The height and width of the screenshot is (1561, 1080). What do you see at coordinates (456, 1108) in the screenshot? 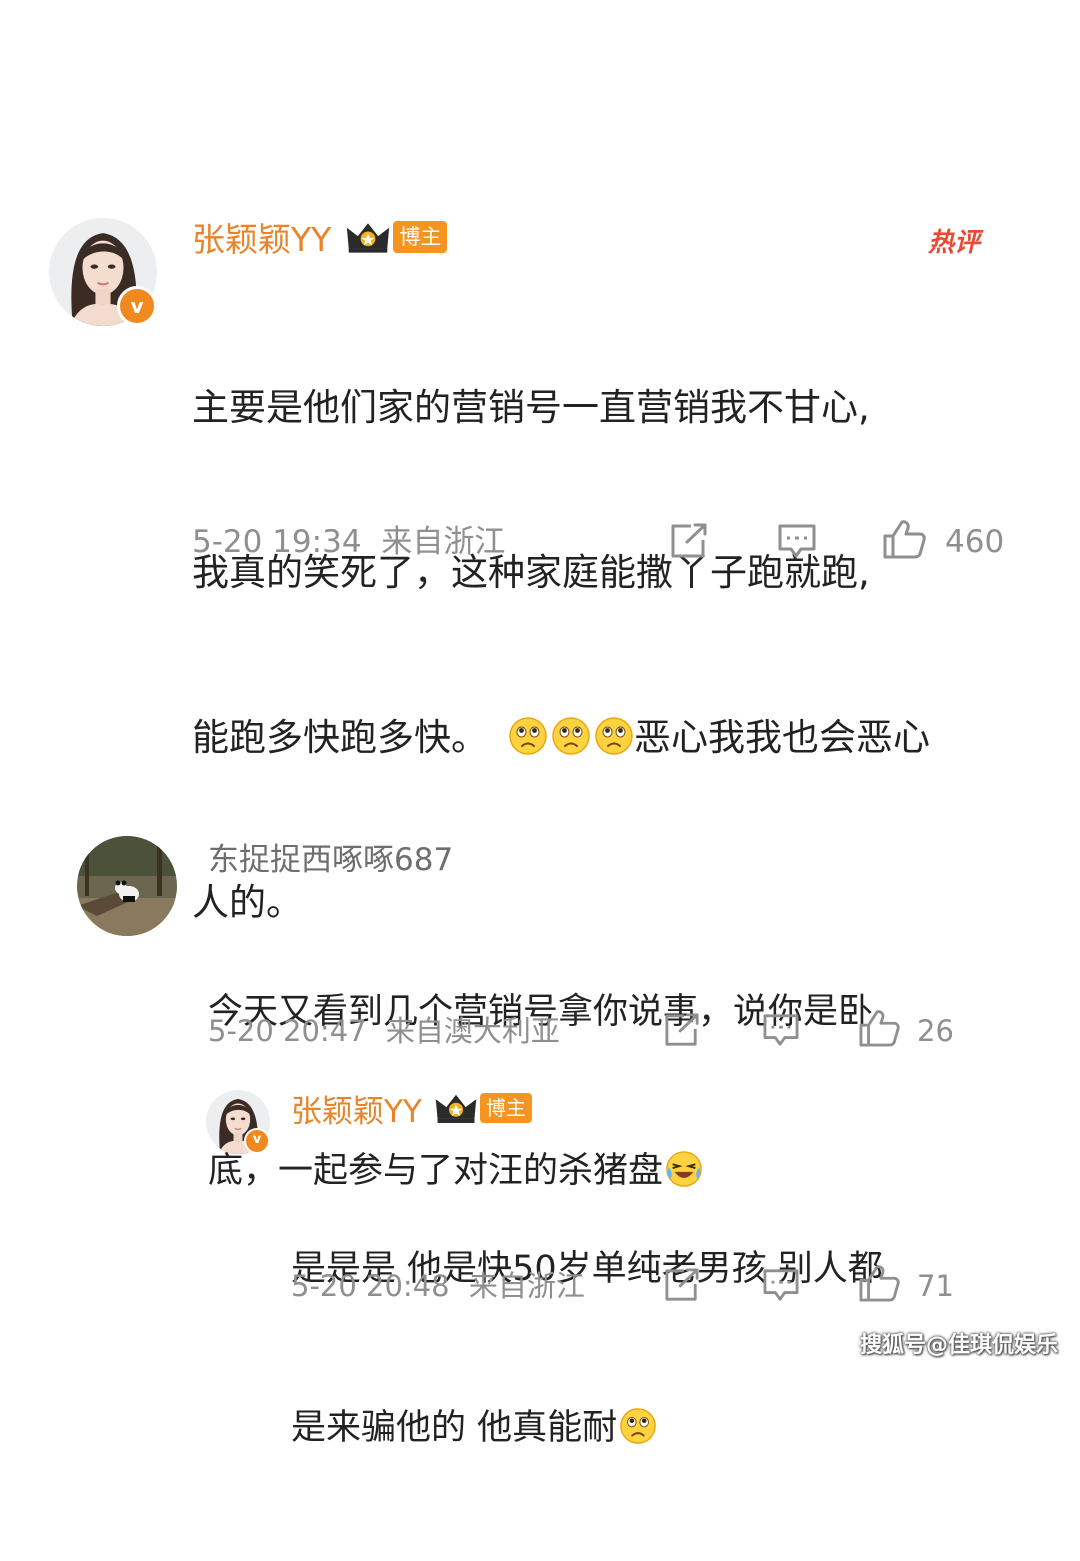
I see `crown-icon` at bounding box center [456, 1108].